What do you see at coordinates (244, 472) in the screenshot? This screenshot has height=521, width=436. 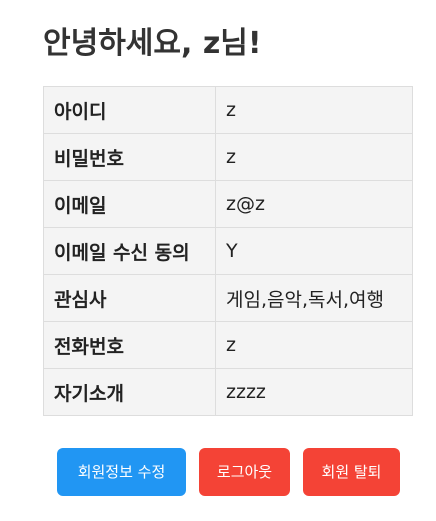 I see `logout-button: 로그아웃` at bounding box center [244, 472].